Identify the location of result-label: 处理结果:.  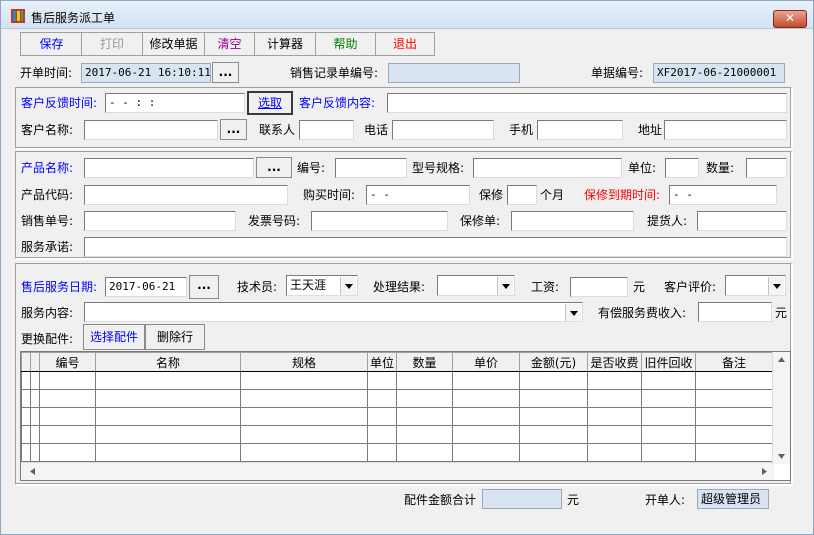
(399, 287).